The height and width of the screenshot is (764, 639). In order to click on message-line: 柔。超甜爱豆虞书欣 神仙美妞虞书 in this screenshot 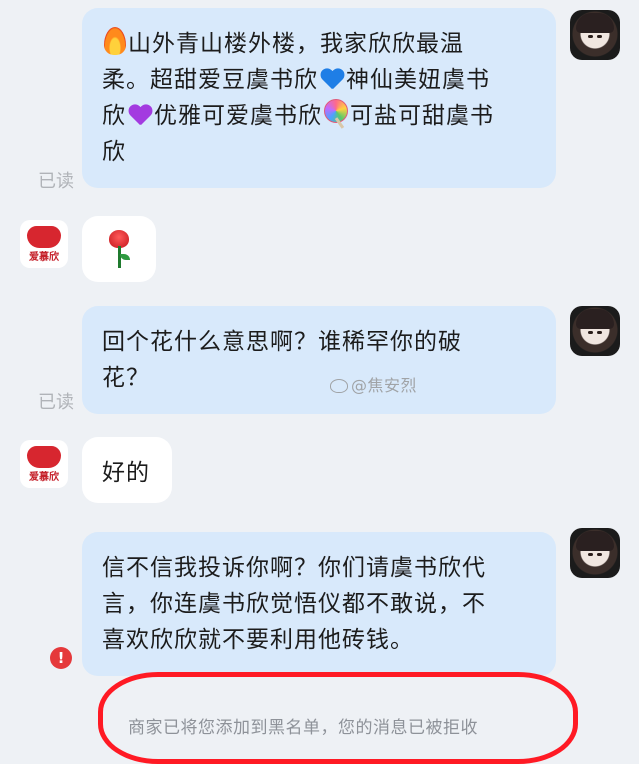, I will do `click(296, 80)`.